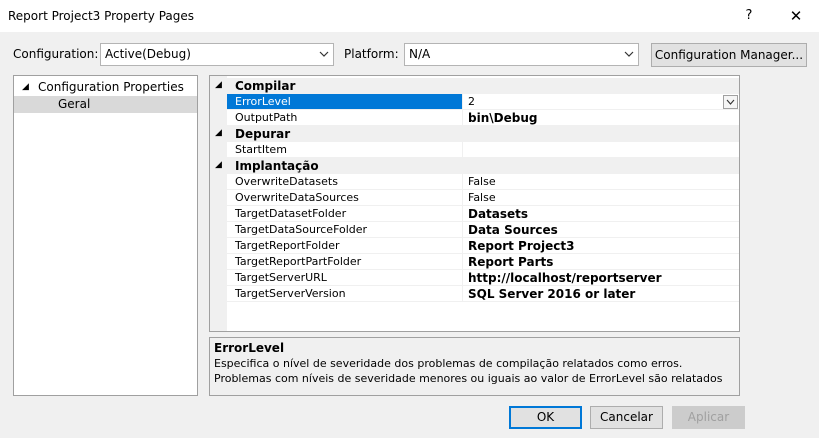  I want to click on property-name: ErrorLevel, so click(345, 102).